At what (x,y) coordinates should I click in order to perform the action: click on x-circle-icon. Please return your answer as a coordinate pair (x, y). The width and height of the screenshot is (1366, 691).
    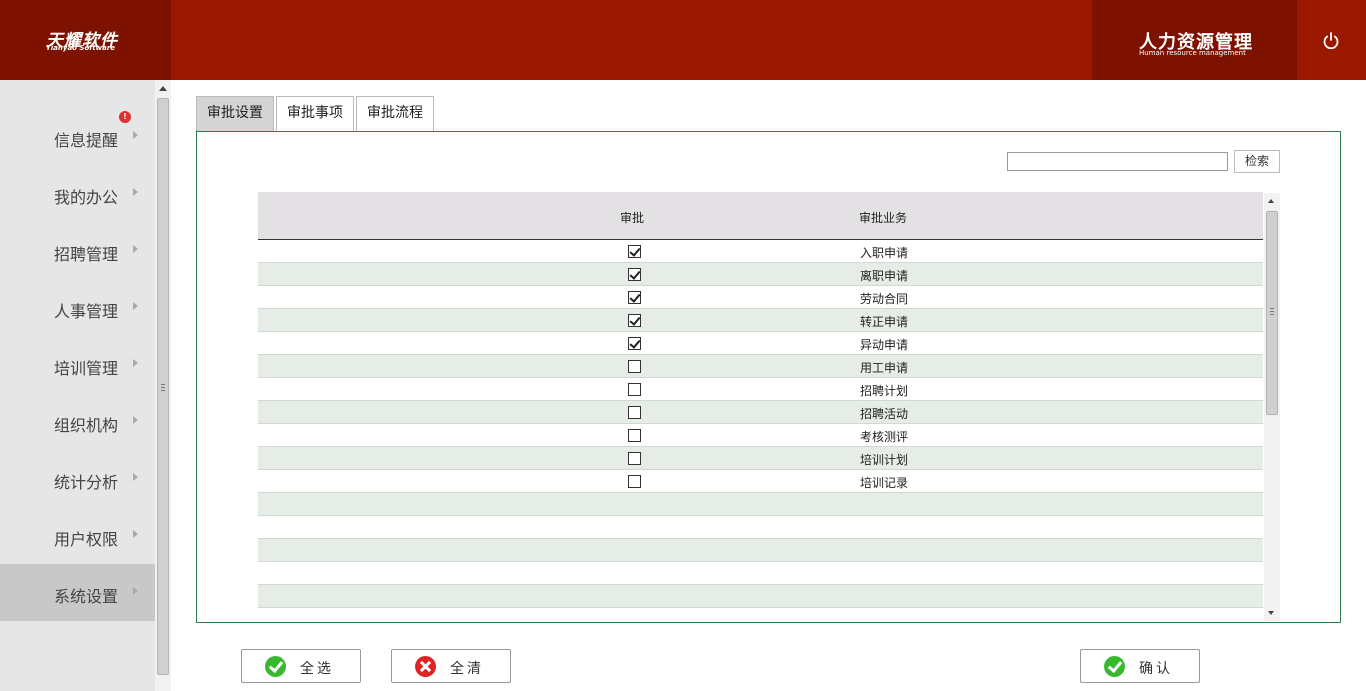
    Looking at the image, I should click on (425, 666).